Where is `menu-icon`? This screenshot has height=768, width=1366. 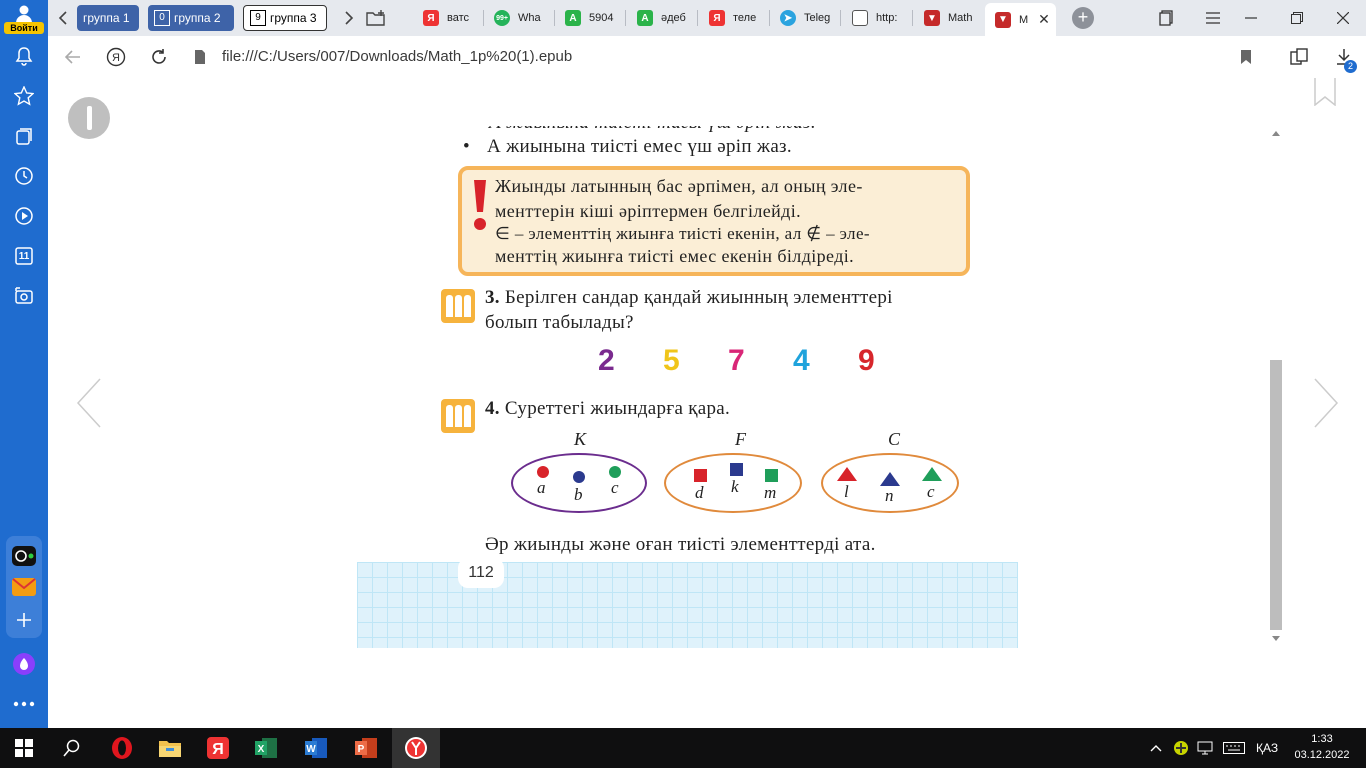
menu-icon is located at coordinates (1213, 18).